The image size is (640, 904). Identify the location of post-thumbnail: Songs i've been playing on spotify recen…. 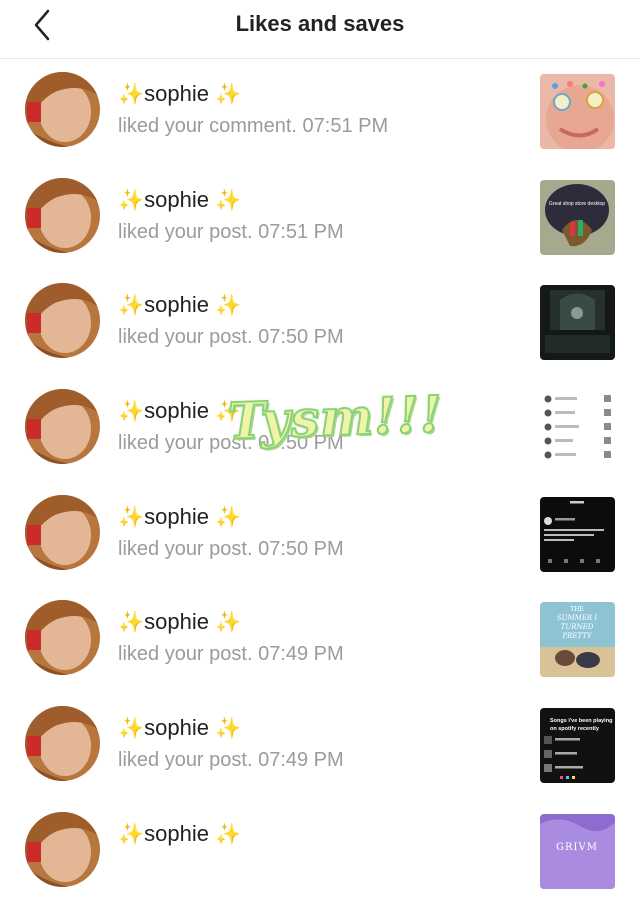
(577, 746).